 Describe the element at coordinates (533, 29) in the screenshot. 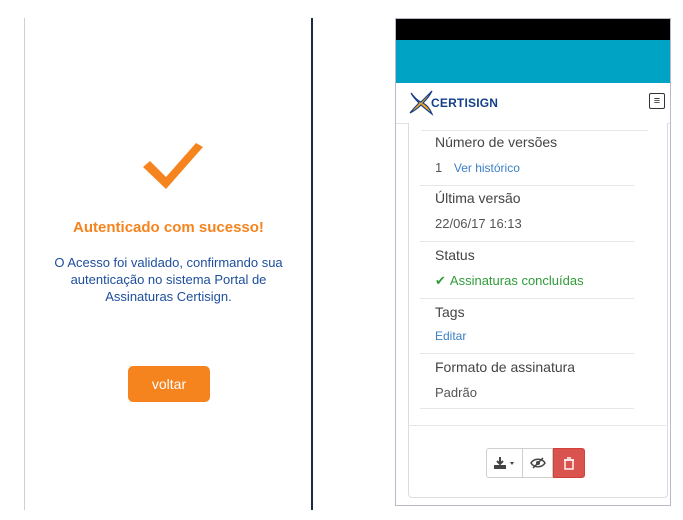

I see `status-bar` at that location.